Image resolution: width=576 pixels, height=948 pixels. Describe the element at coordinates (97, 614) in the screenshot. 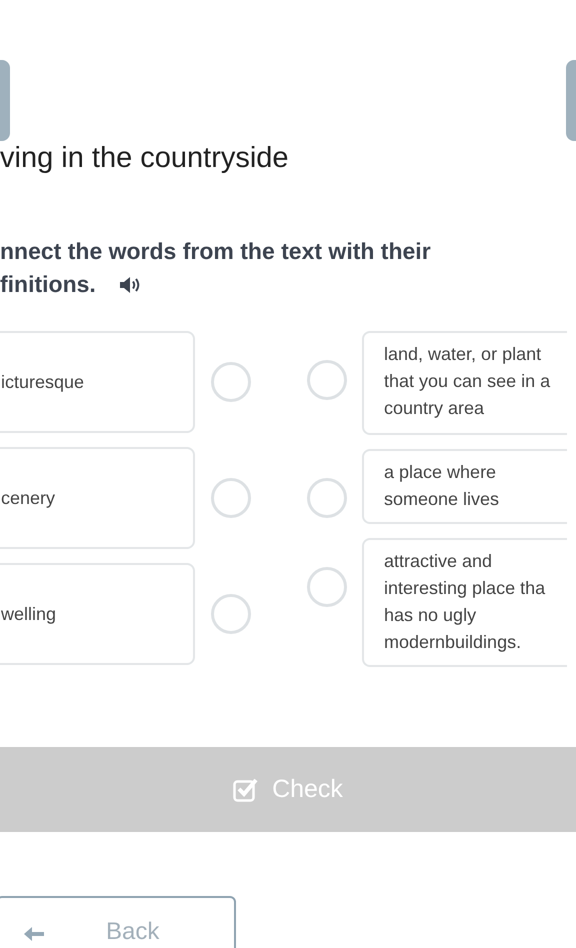

I see `word-card: welling` at that location.